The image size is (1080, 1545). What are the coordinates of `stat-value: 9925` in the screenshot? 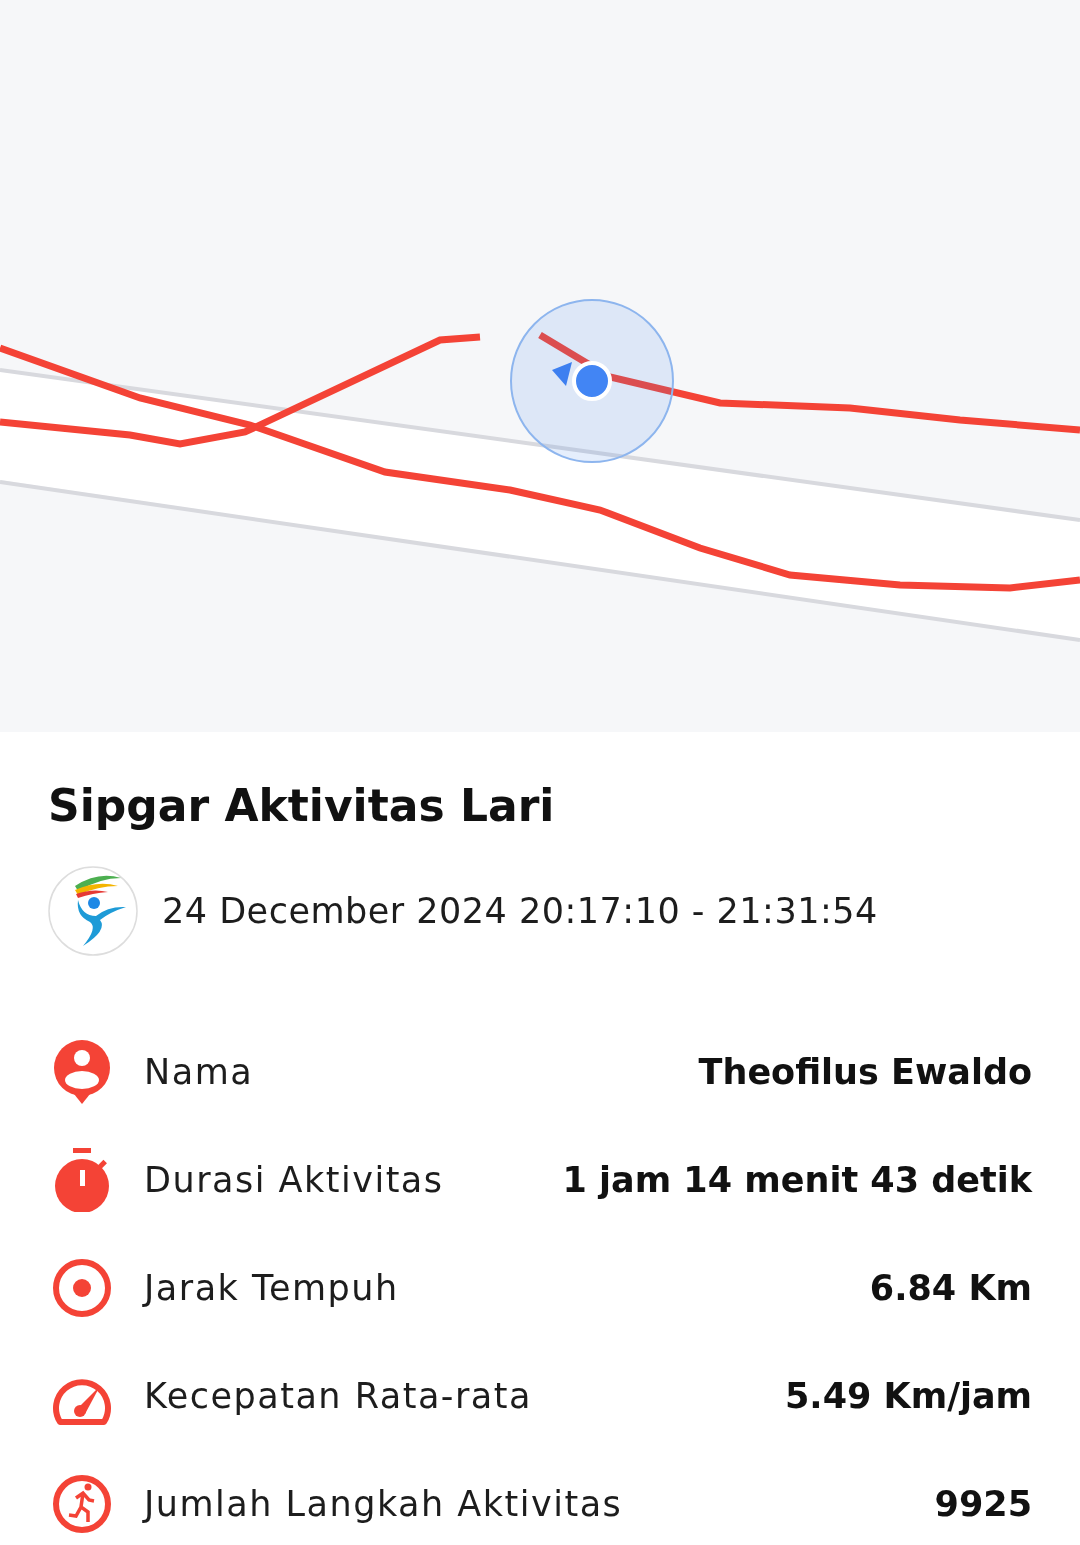 It's located at (983, 1504).